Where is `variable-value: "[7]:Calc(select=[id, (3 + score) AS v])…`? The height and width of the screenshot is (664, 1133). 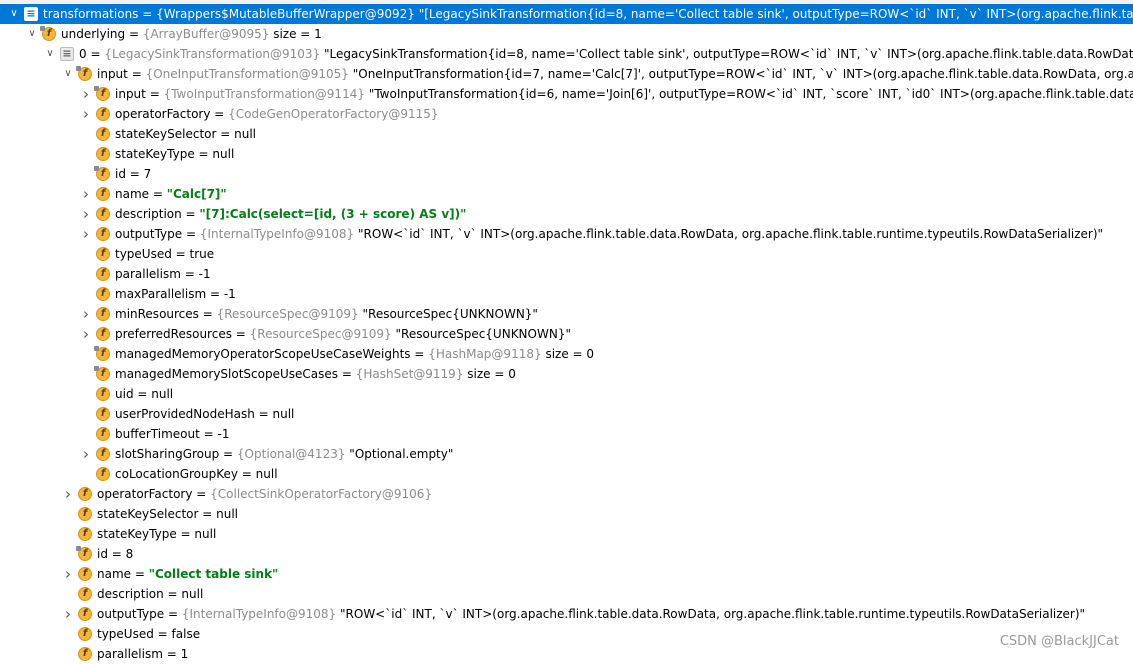 variable-value: "[7]:Calc(select=[id, (3 + score) AS v])… is located at coordinates (333, 214).